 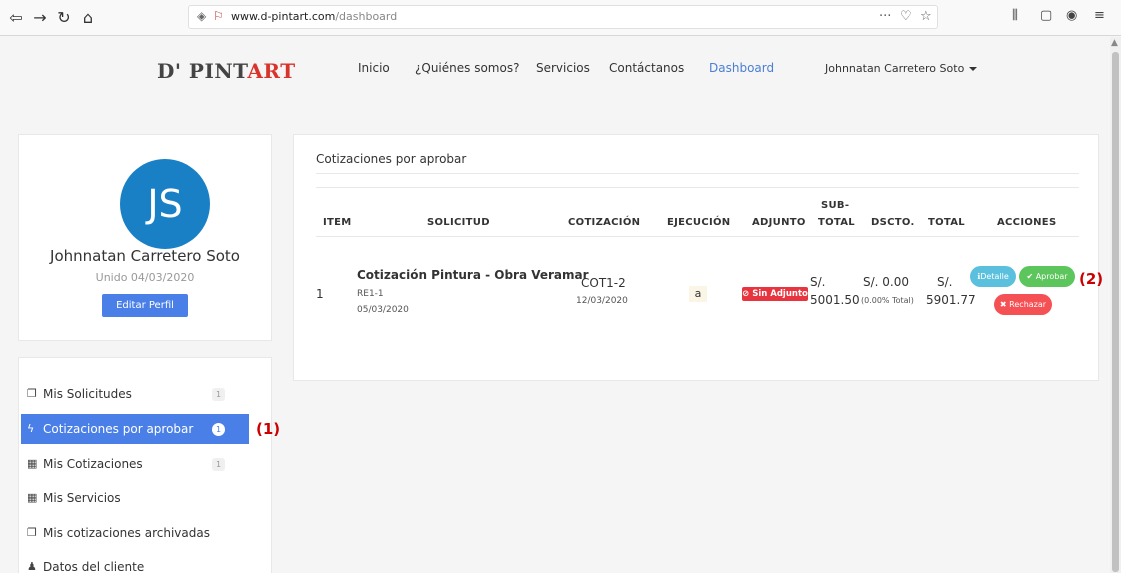 What do you see at coordinates (458, 222) in the screenshot?
I see `col-header-solicitud: SOLICITUD` at bounding box center [458, 222].